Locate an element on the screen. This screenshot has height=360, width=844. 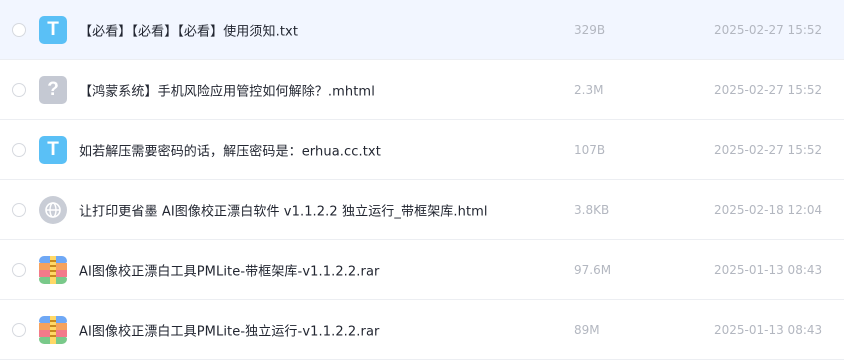
file-size: 107B is located at coordinates (590, 149).